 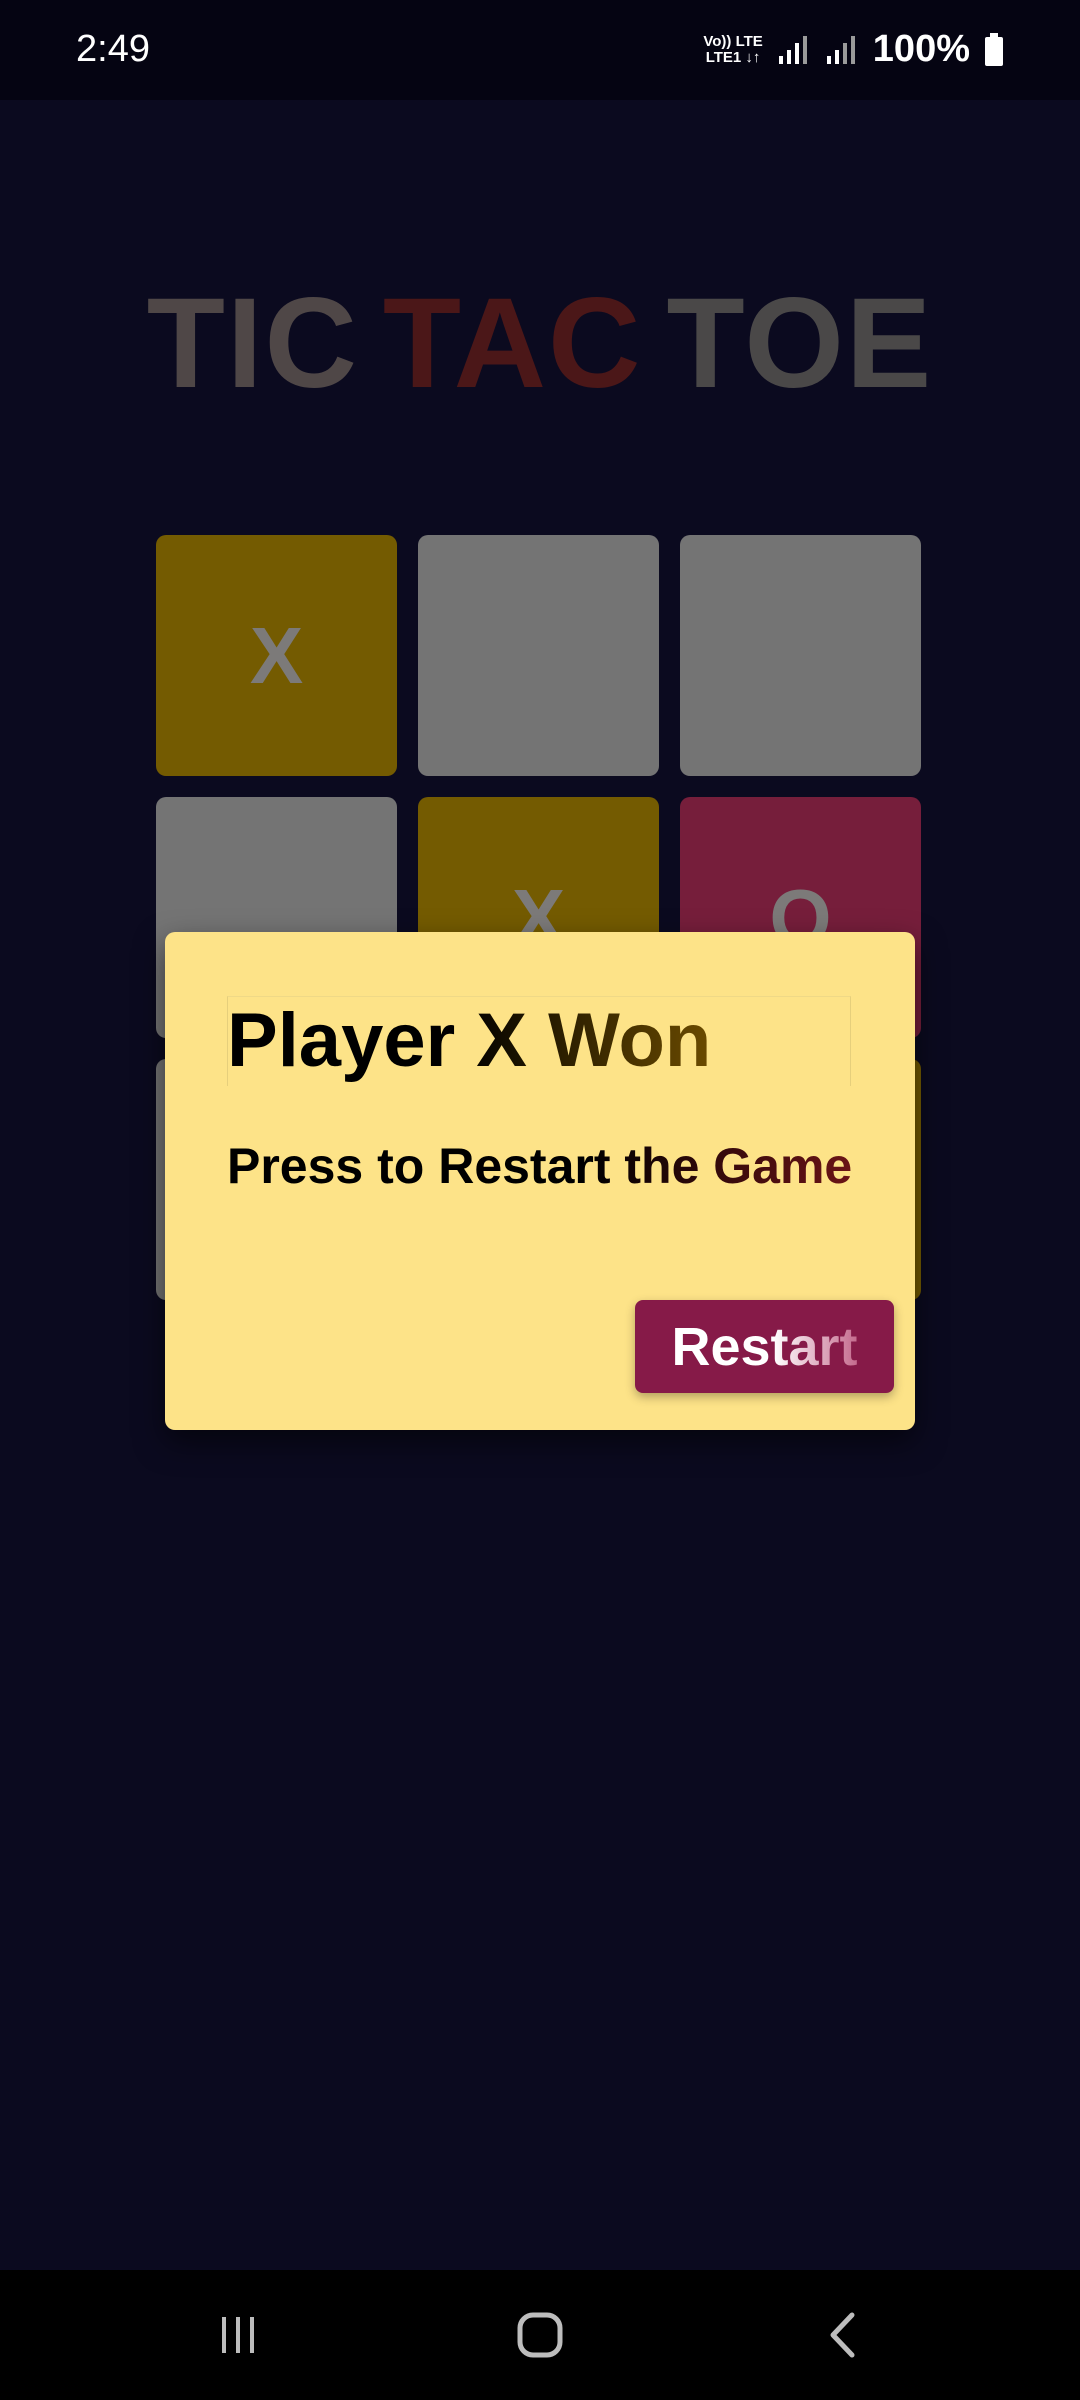 I want to click on home-icon, so click(x=540, y=2335).